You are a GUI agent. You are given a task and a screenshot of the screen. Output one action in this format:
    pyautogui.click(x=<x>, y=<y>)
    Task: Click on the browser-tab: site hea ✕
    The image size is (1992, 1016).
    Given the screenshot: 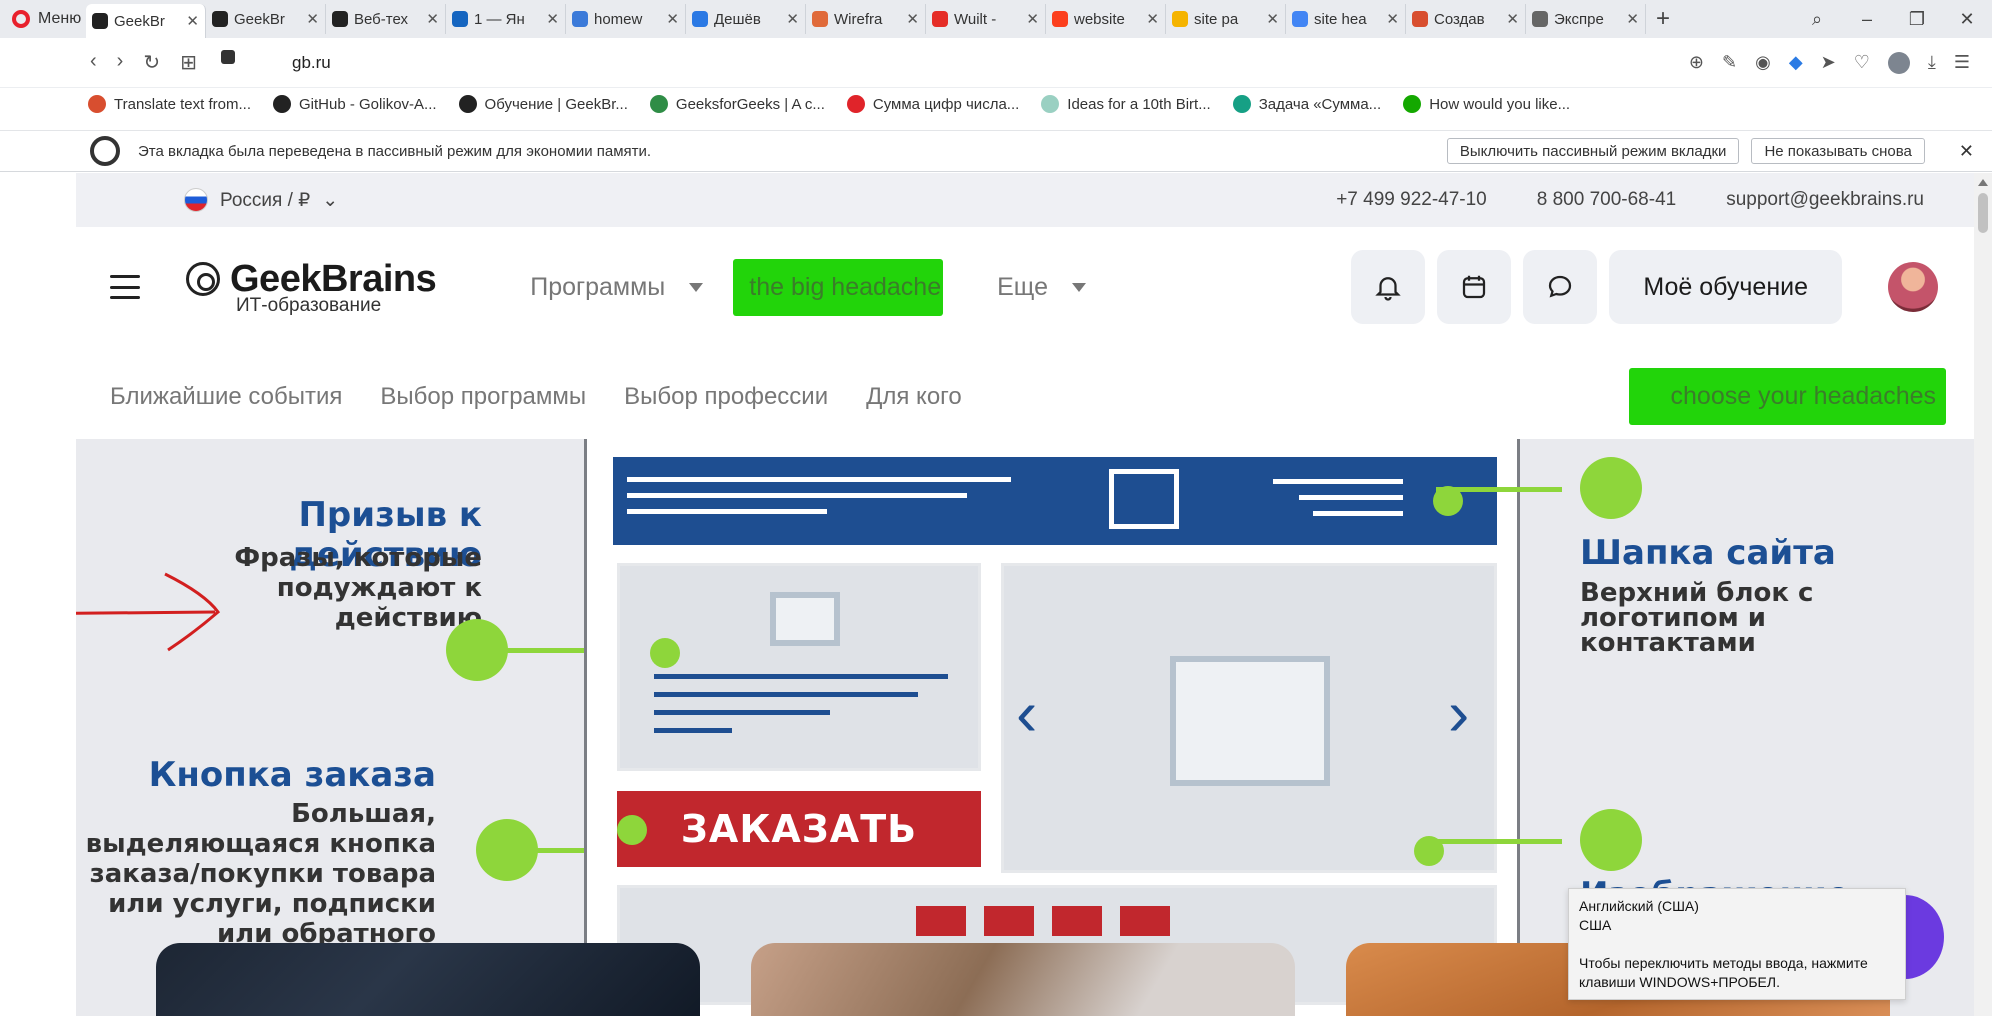 What is the action you would take?
    pyautogui.click(x=1346, y=19)
    